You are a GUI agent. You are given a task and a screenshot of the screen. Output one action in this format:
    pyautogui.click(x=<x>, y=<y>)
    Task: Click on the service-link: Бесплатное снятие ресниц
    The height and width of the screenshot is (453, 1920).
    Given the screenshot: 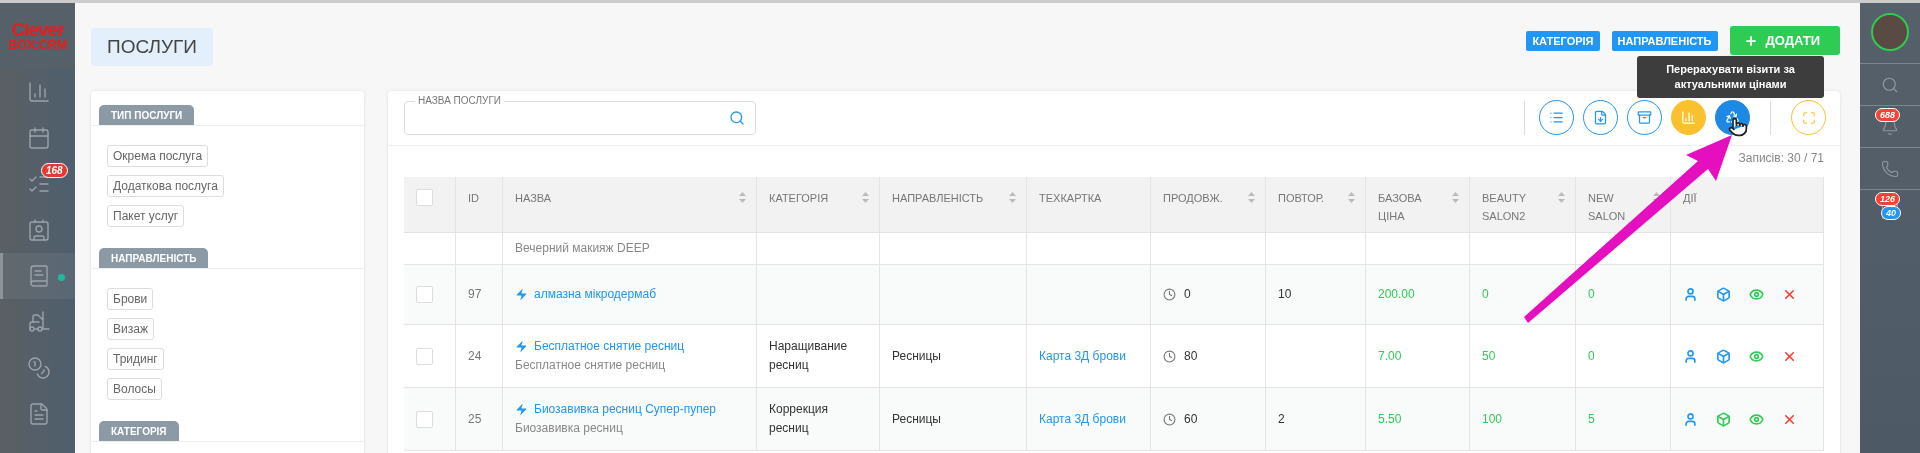 What is the action you would take?
    pyautogui.click(x=630, y=346)
    